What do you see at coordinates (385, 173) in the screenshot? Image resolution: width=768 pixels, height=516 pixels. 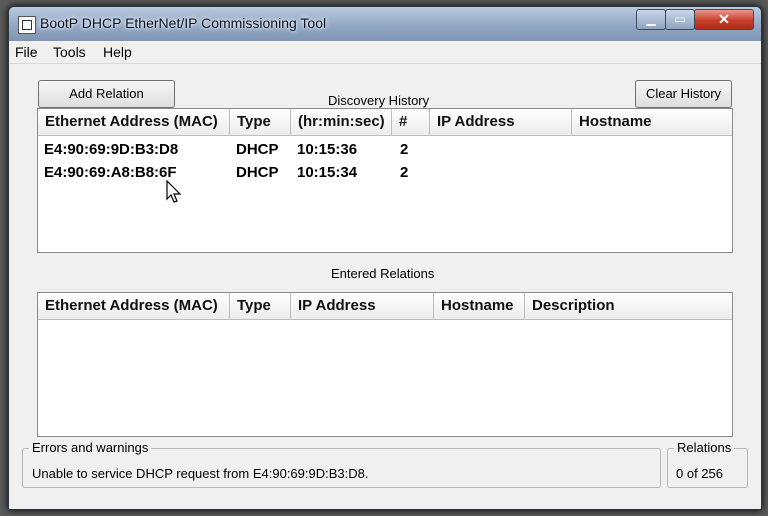 I see `table-row: E4:90:69:A8:B8:6F DHCP 10:15:34 2` at bounding box center [385, 173].